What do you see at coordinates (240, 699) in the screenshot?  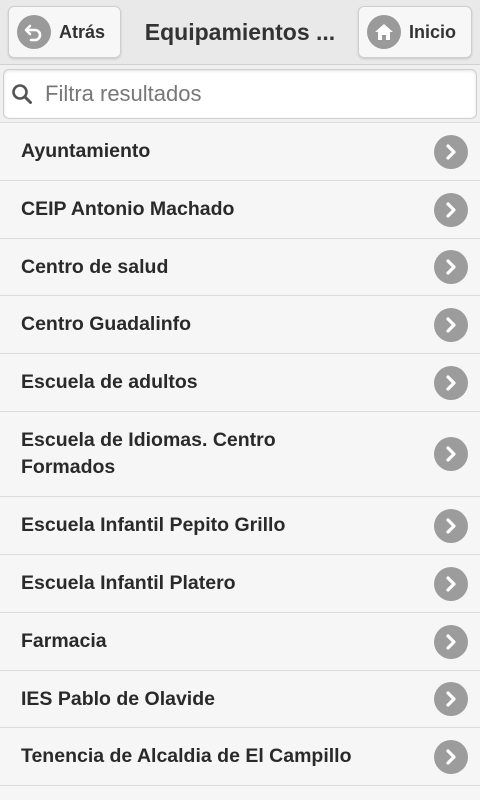 I see `list-item-ies-pablo-de-olavide: IES Pablo de Olavide` at bounding box center [240, 699].